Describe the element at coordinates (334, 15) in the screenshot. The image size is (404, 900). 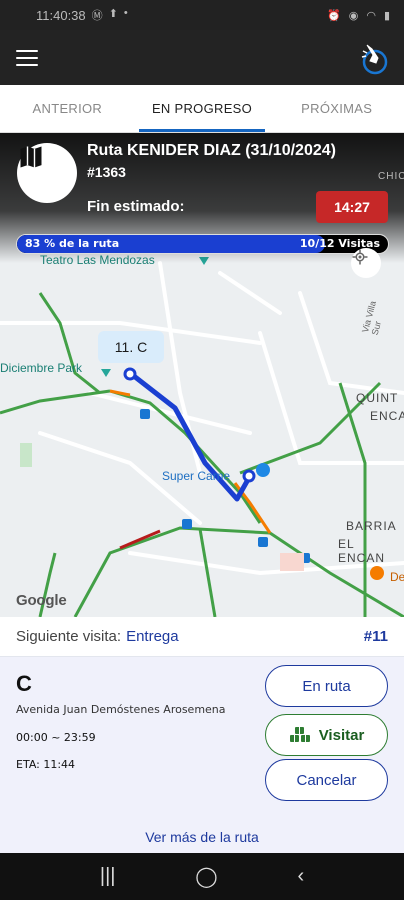
I see `alarm-icon: ⏰` at that location.